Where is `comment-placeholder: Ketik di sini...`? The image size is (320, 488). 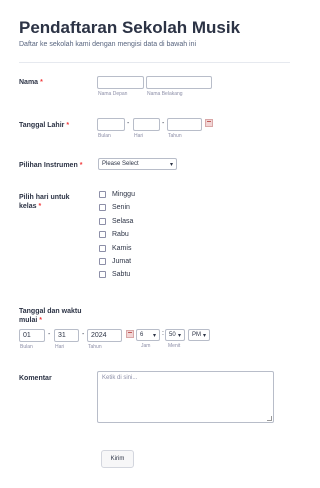 comment-placeholder: Ketik di sini... is located at coordinates (120, 378).